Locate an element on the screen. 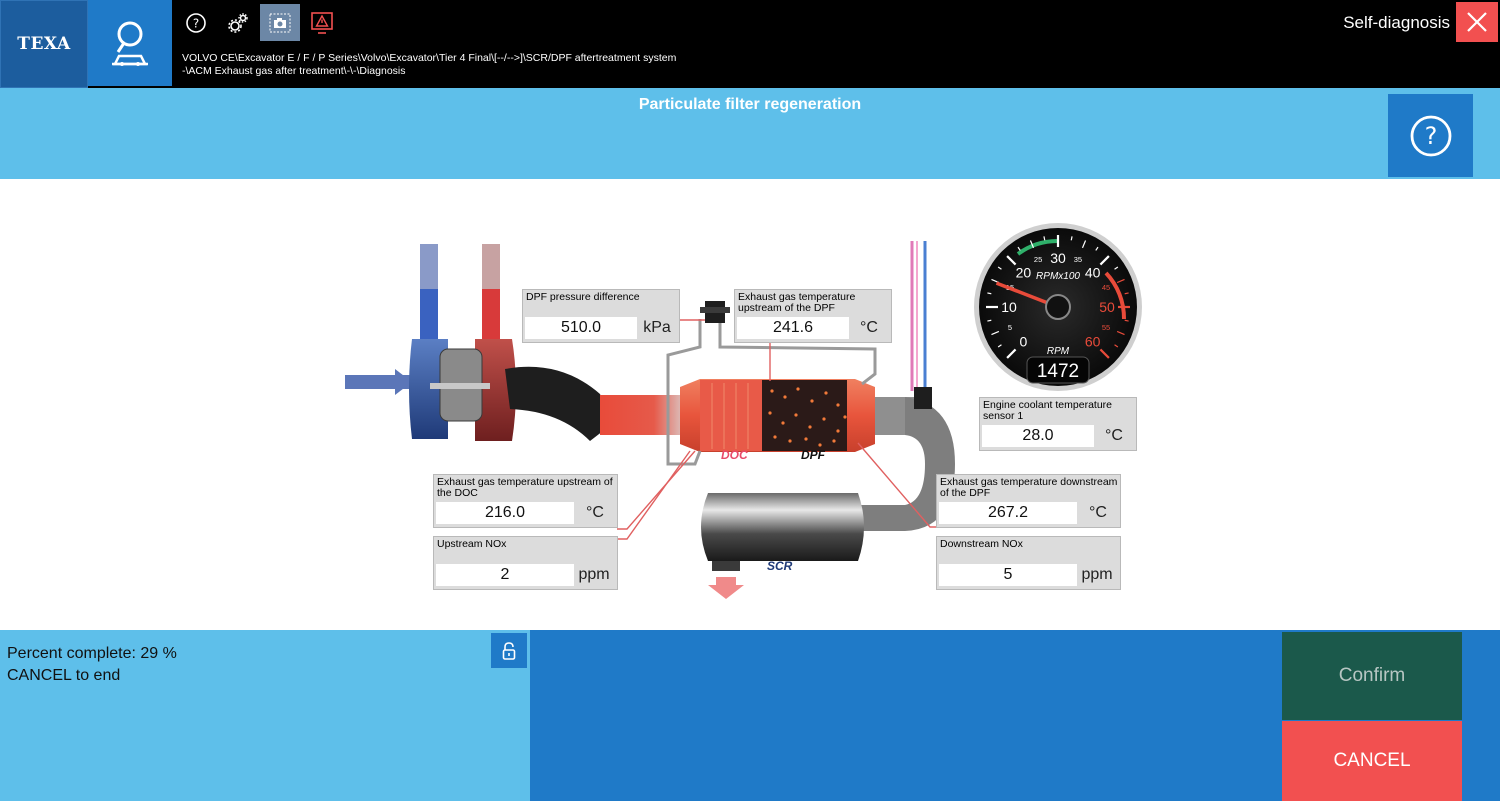 Image resolution: width=1500 pixels, height=801 pixels. dpf-label: DPF is located at coordinates (813, 455).